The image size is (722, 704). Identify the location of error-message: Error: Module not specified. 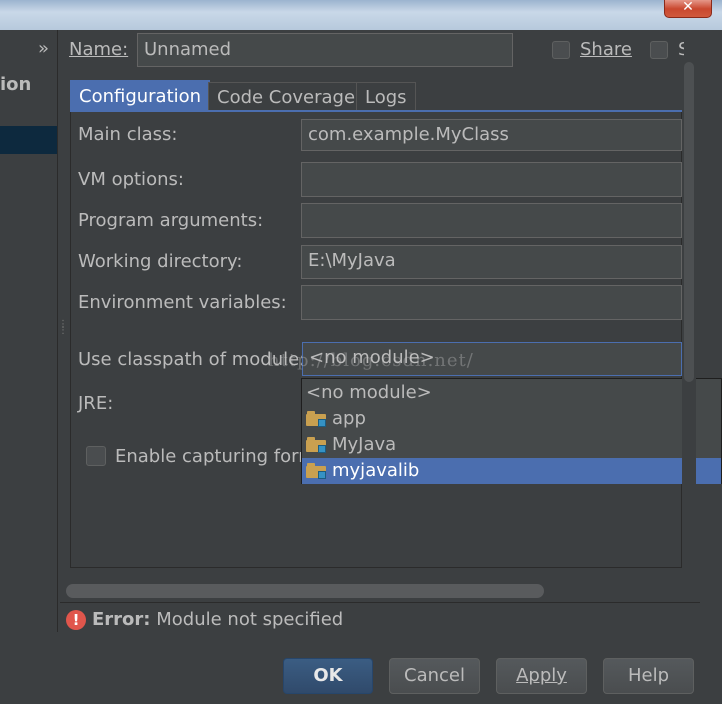
(217, 619).